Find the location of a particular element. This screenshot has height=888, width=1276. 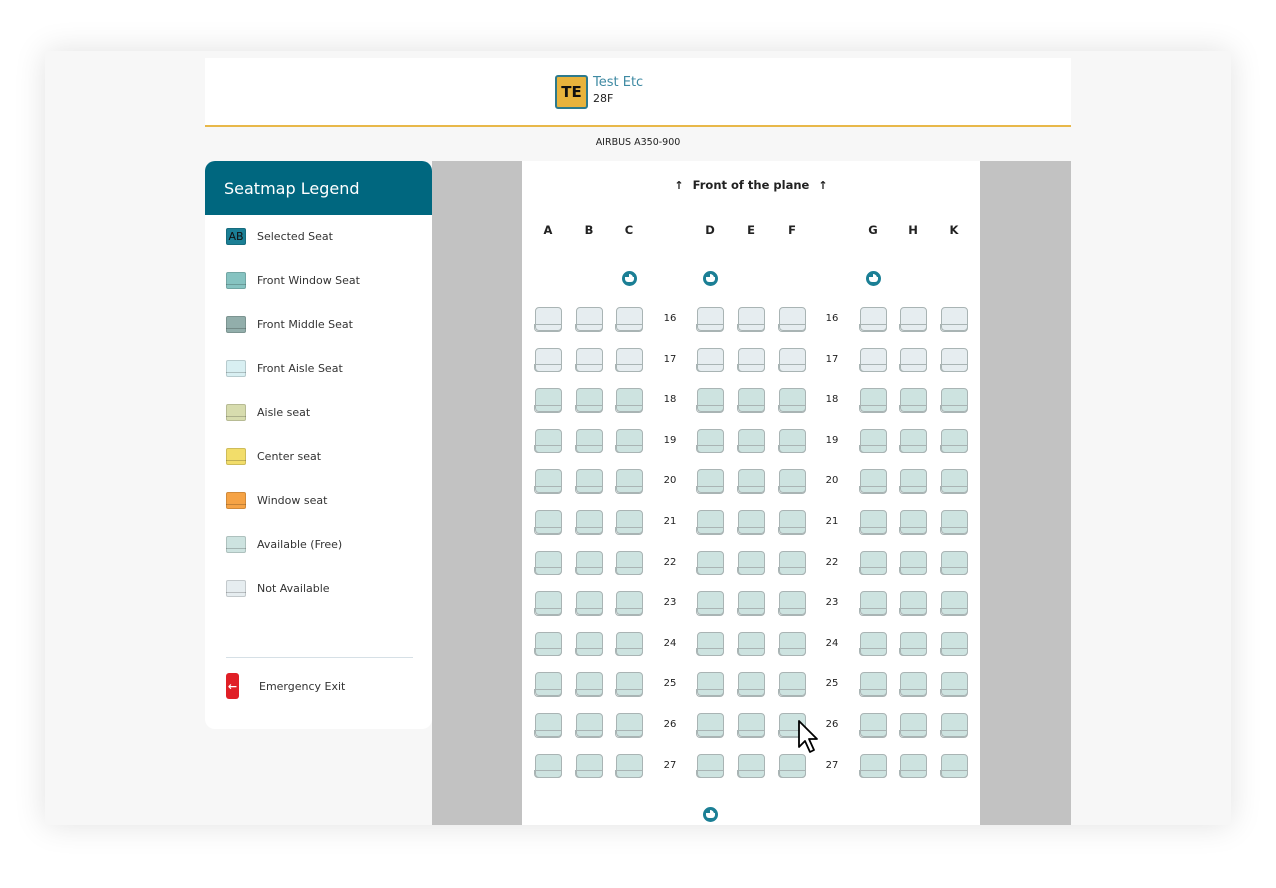

seat-23H is located at coordinates (913, 603).